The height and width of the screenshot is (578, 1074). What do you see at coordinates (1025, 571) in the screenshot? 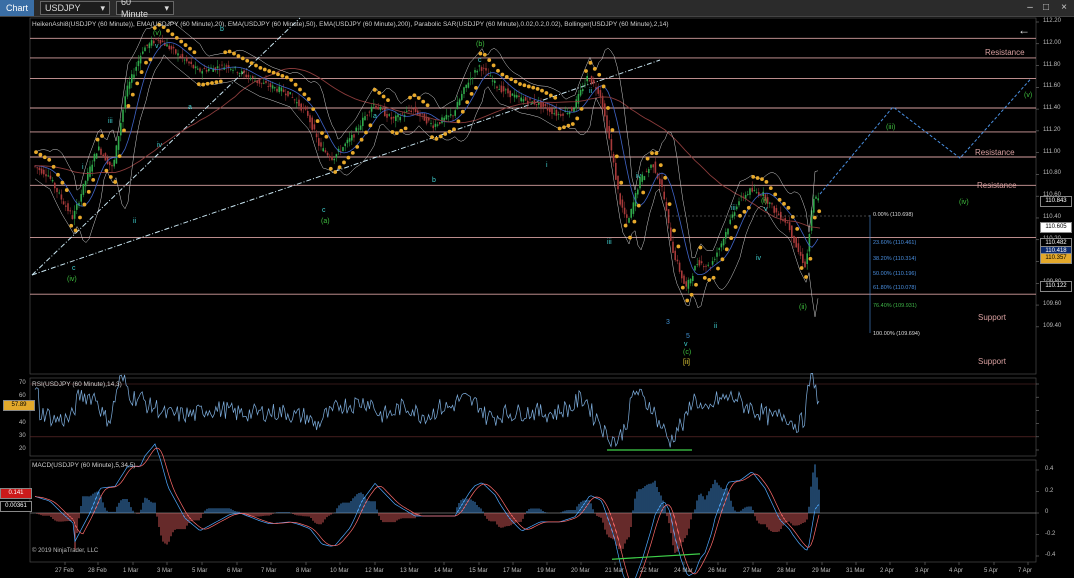
I see `x-axis-label: 7 Apr` at bounding box center [1025, 571].